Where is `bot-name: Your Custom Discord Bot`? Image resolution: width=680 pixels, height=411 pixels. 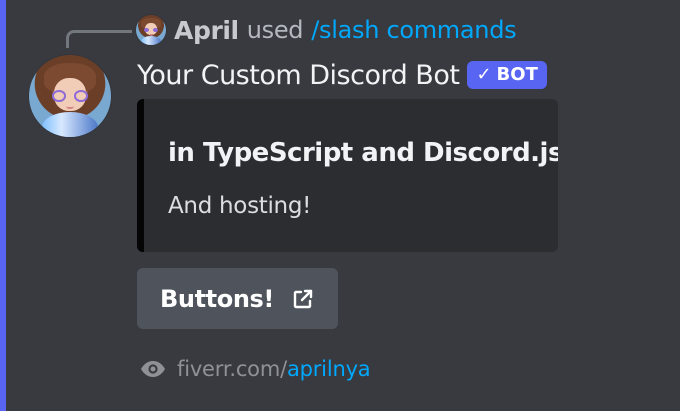
bot-name: Your Custom Discord Bot is located at coordinates (298, 75).